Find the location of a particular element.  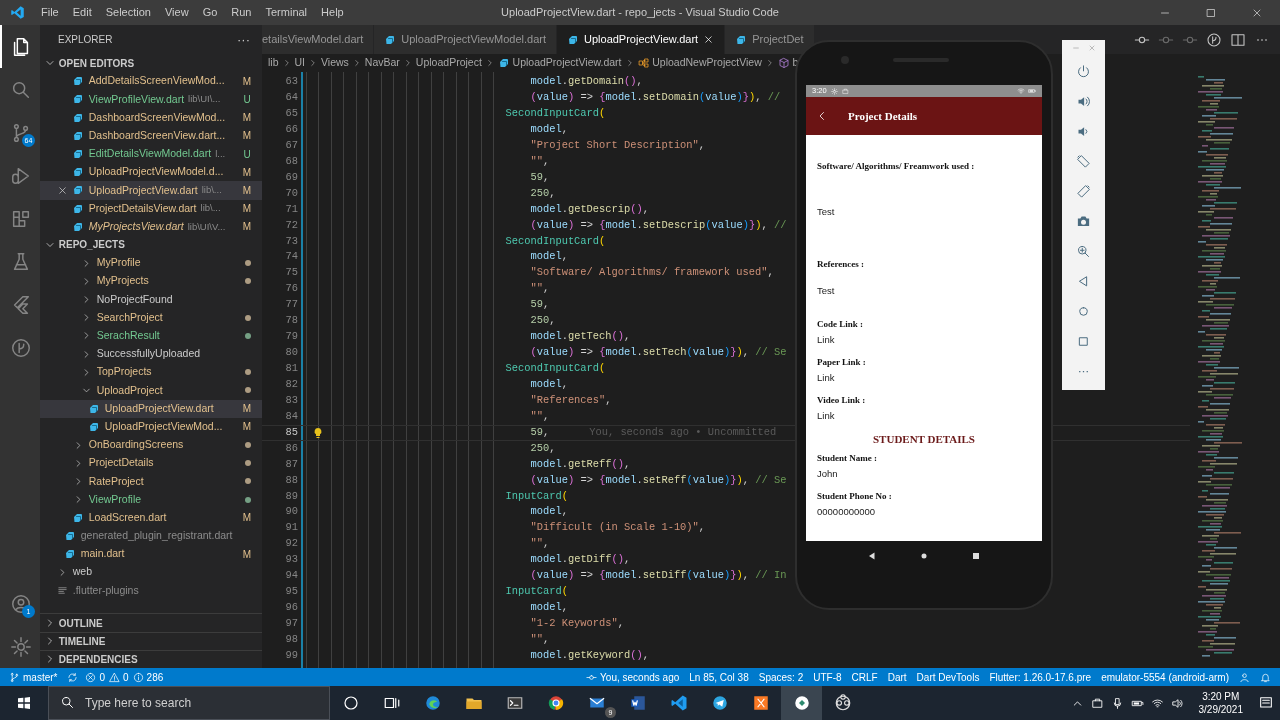

tree-item: MyProfile is located at coordinates (151, 263).